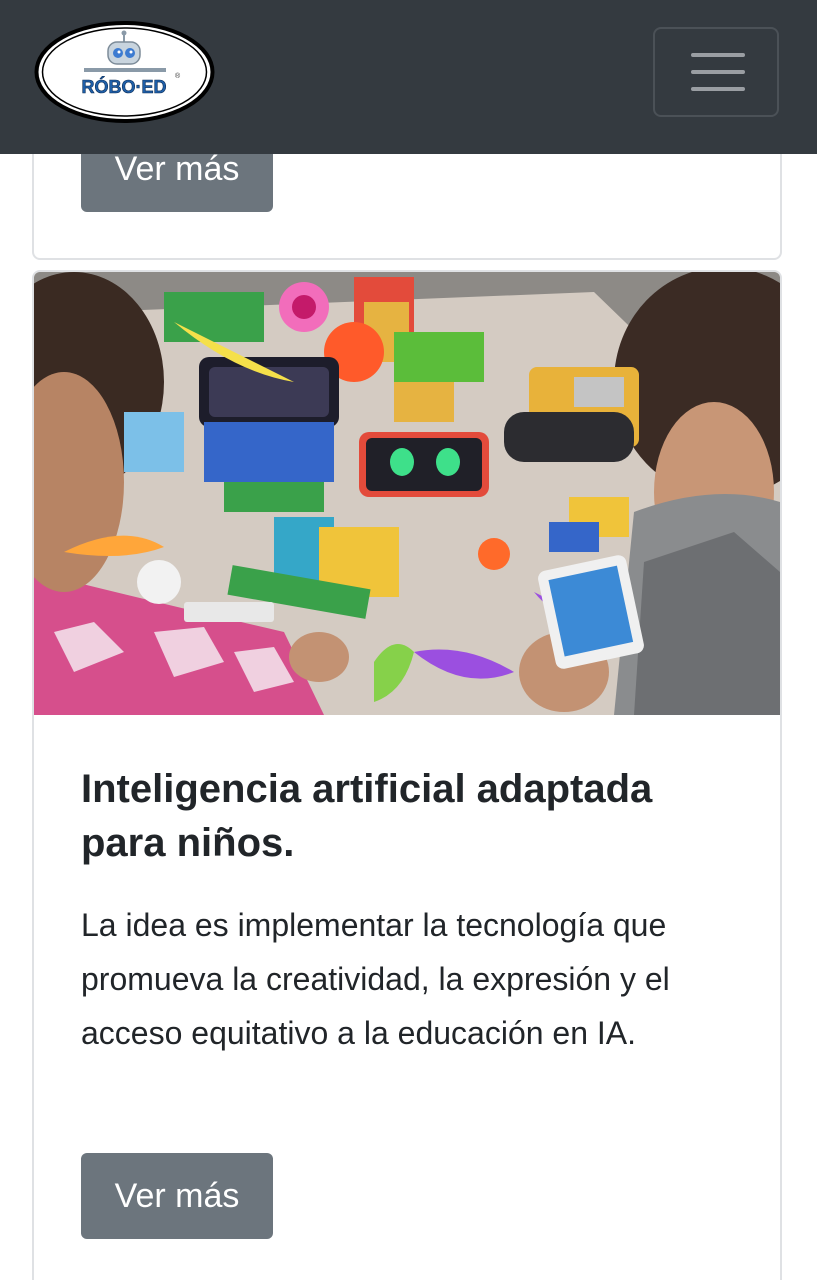 Image resolution: width=817 pixels, height=1280 pixels. I want to click on robo-ed-logo: RÓBO·ED ®, so click(124, 72).